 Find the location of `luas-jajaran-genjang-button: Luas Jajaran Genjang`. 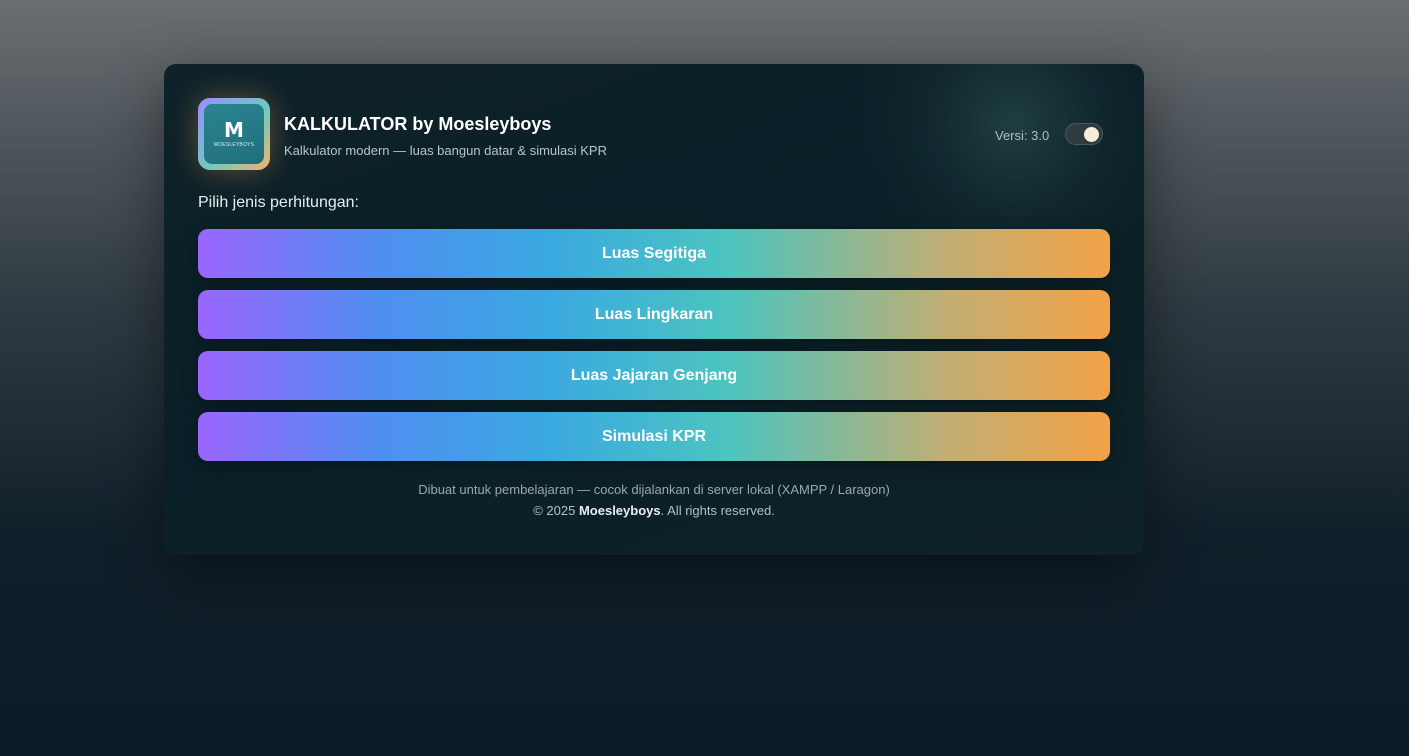

luas-jajaran-genjang-button: Luas Jajaran Genjang is located at coordinates (654, 375).